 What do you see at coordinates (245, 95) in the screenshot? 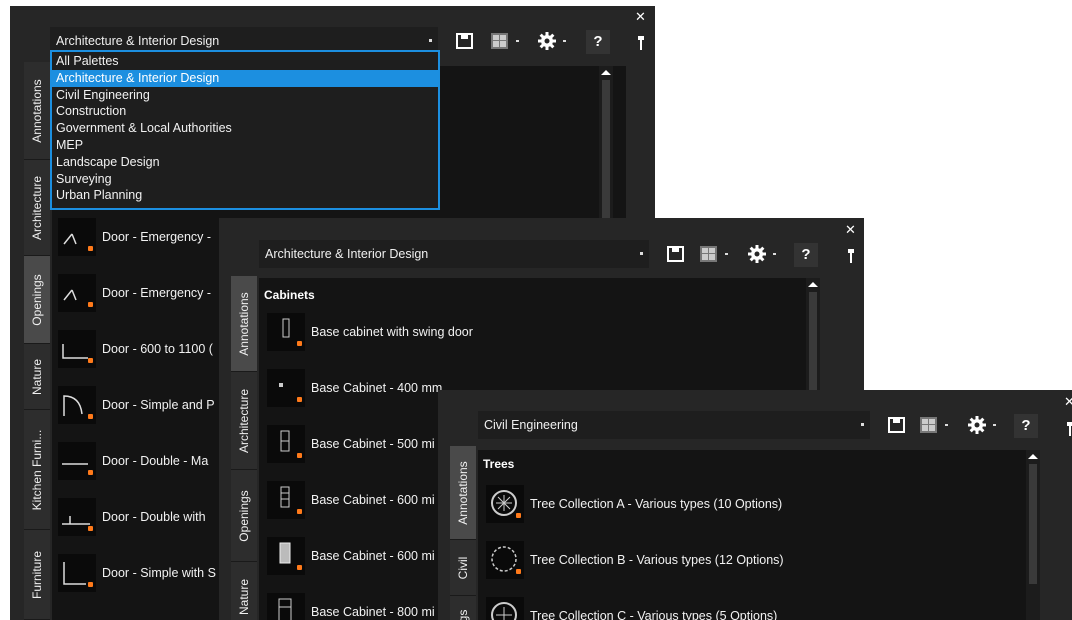
I see `option-civil-engineering: Civil Engineering` at bounding box center [245, 95].